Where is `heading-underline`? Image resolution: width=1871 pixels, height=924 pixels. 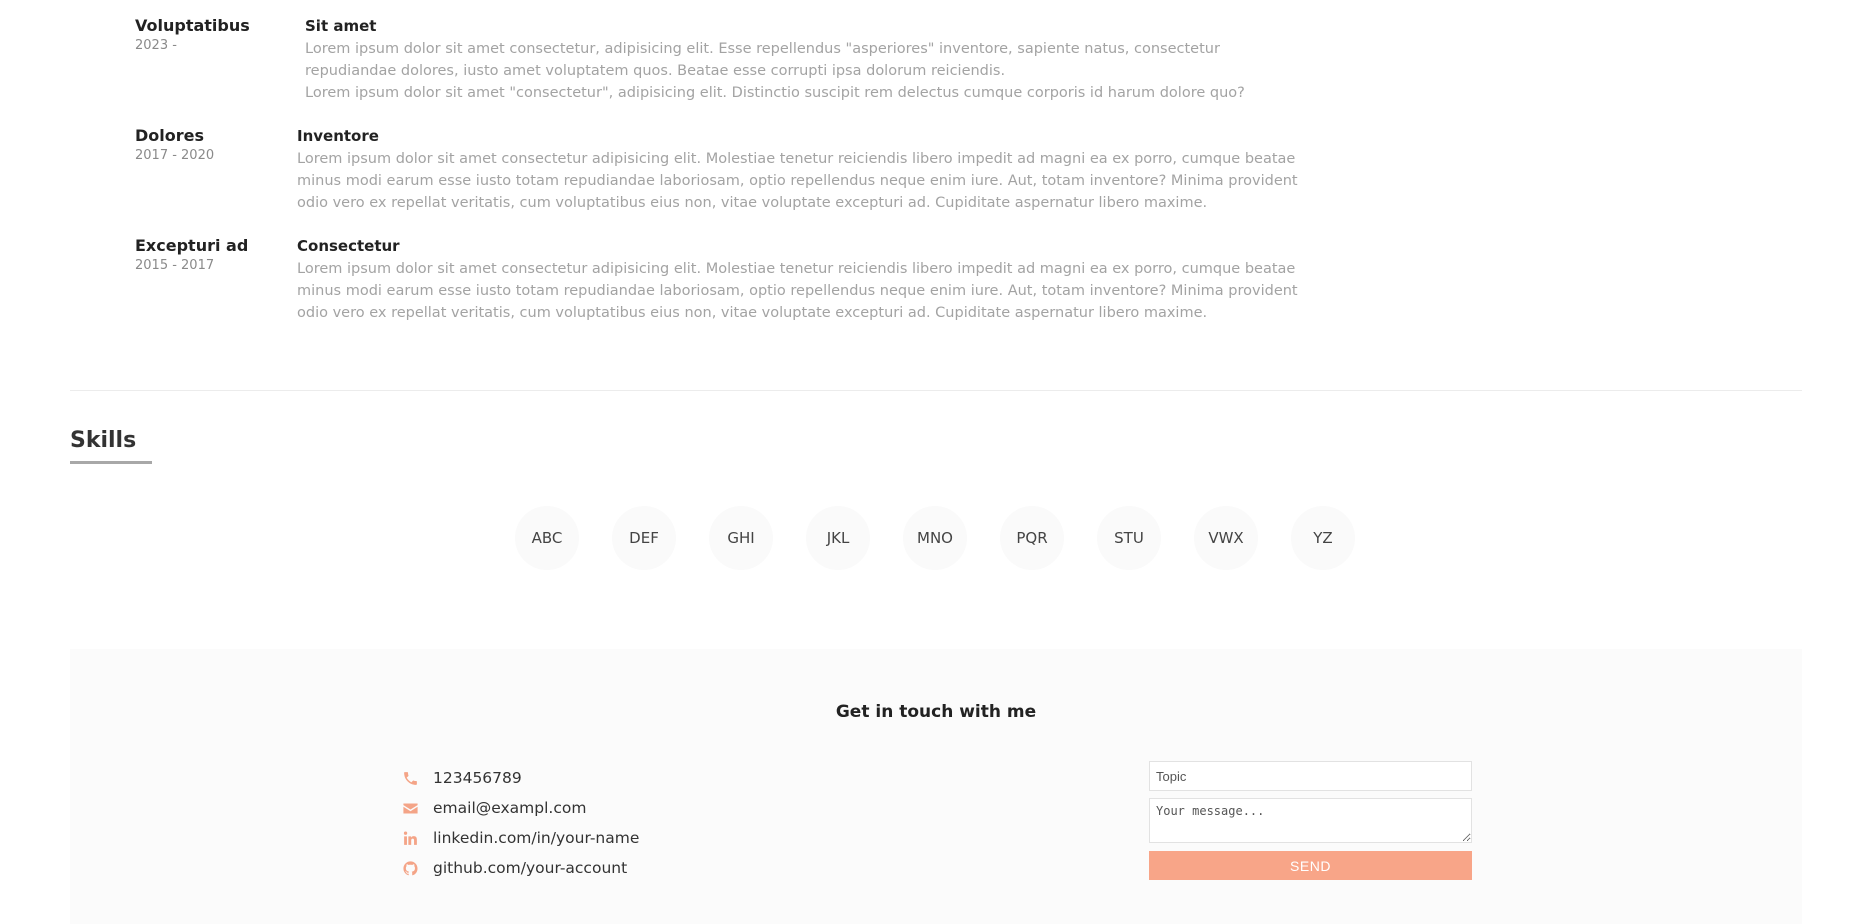 heading-underline is located at coordinates (111, 462).